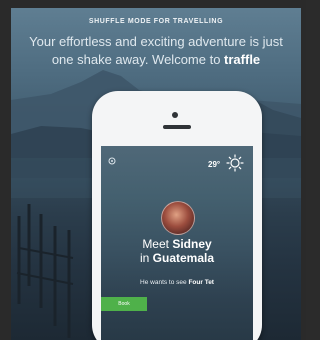  I want to click on hero-kicker: SHUFFLE MODE FOR TRAVELLING, so click(156, 21).